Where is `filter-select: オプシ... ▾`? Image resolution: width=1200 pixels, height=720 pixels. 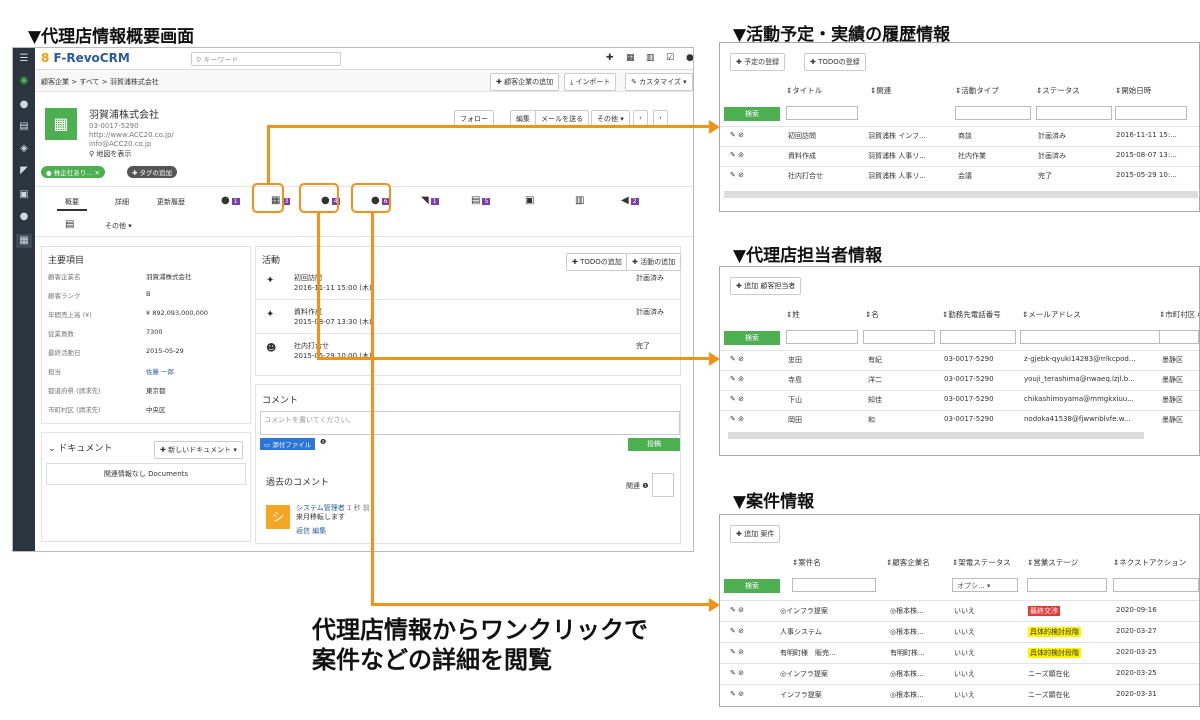
filter-select: オプシ... ▾ is located at coordinates (985, 585).